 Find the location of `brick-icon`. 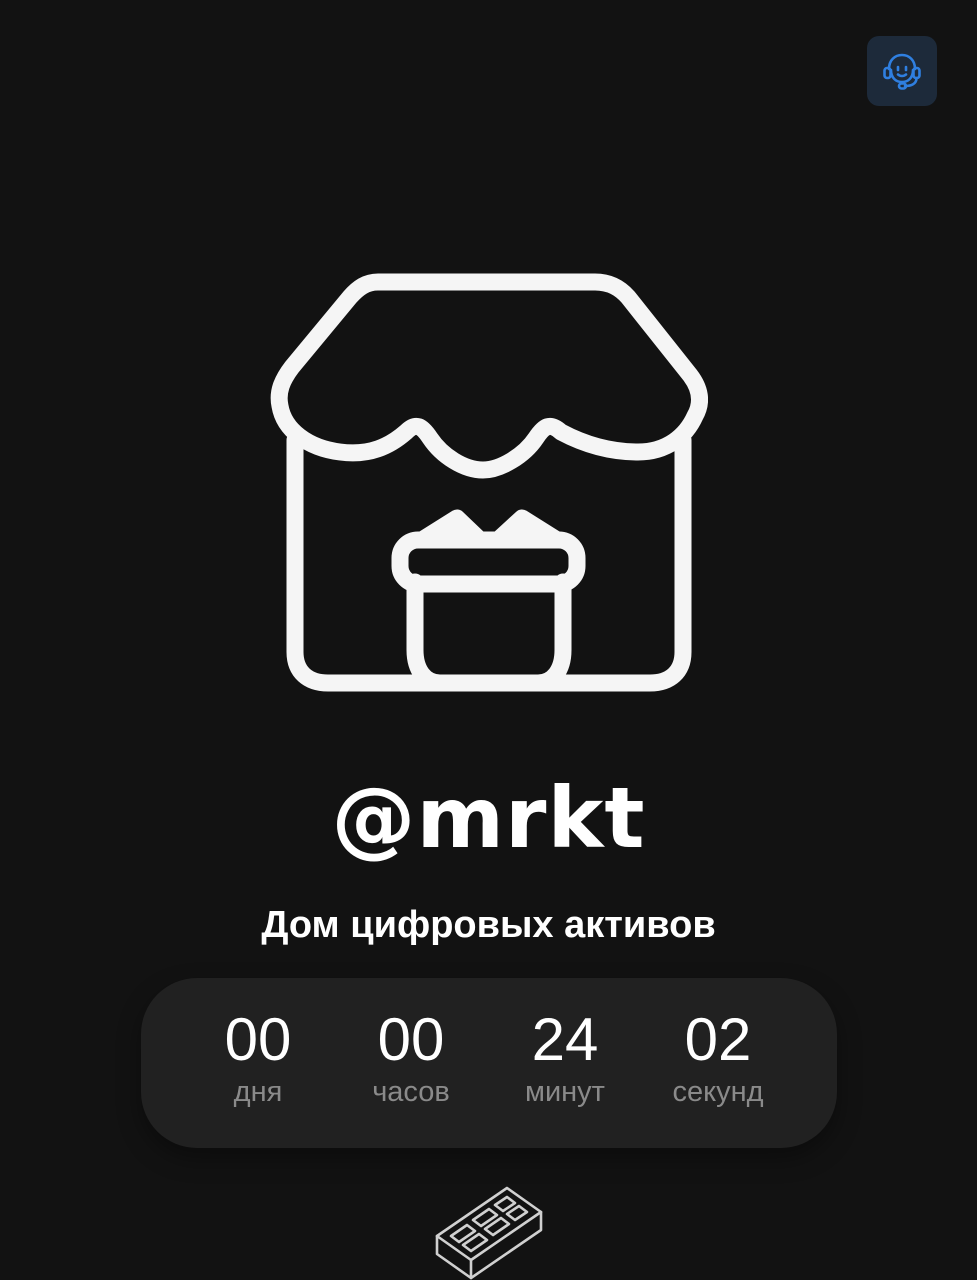

brick-icon is located at coordinates (489, 1233).